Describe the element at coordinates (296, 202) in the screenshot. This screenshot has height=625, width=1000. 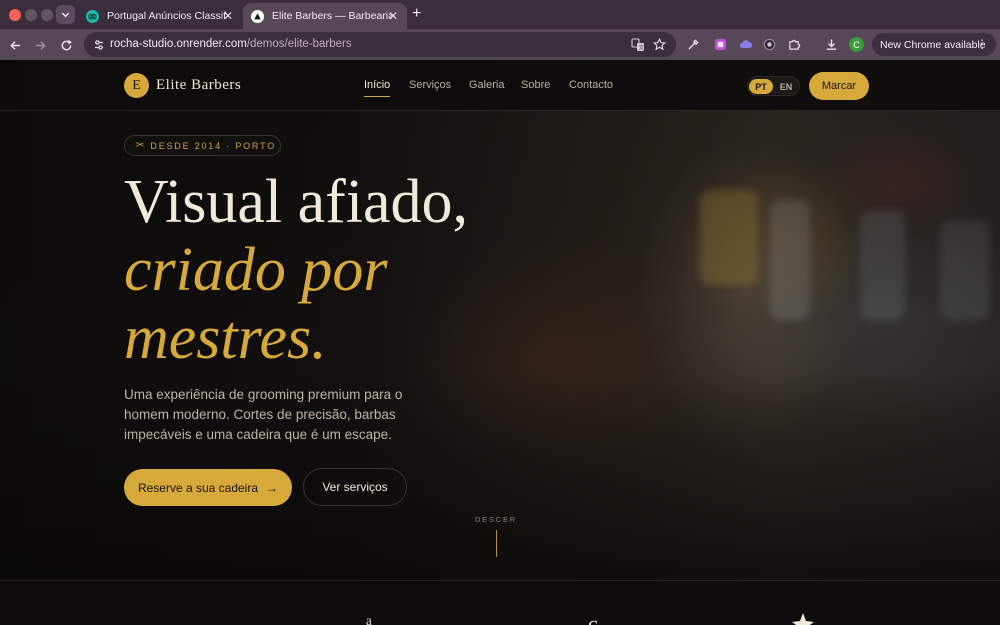
I see `hero-headline-line1: Visual afiado,` at that location.